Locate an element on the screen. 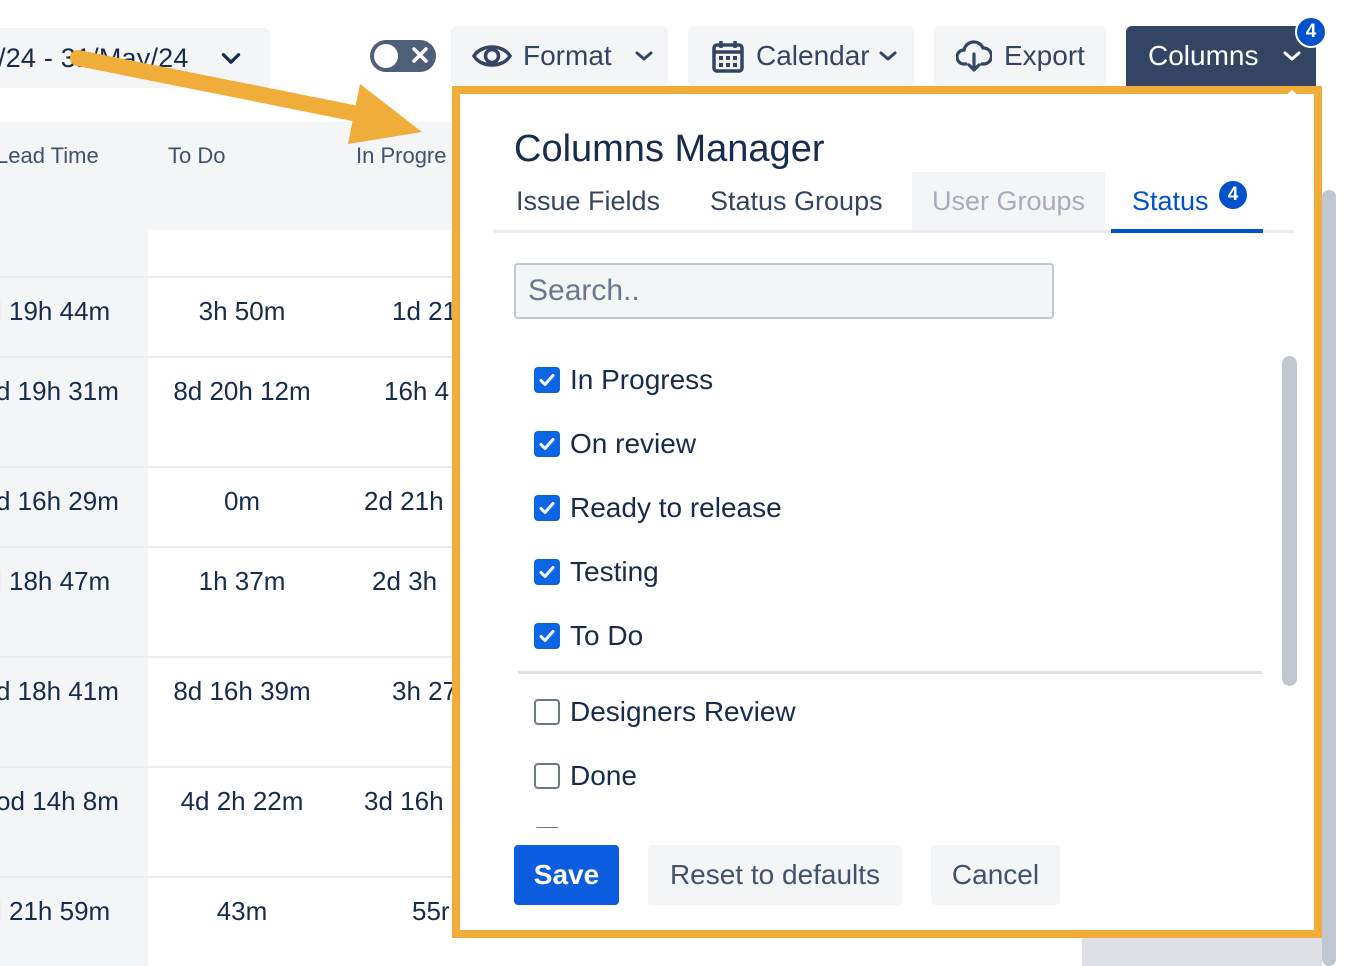 This screenshot has height=966, width=1346. export-button: Export is located at coordinates (1020, 56).